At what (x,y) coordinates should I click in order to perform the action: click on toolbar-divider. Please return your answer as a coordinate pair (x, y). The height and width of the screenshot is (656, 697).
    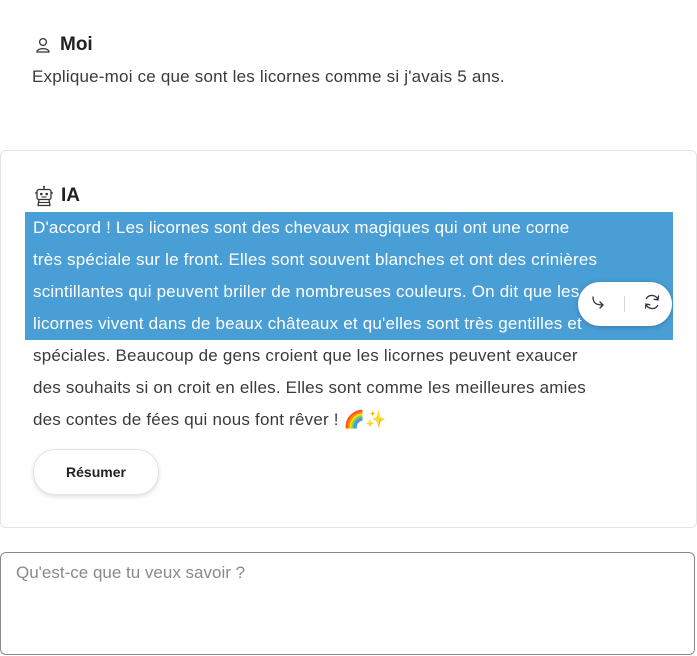
    Looking at the image, I should click on (625, 304).